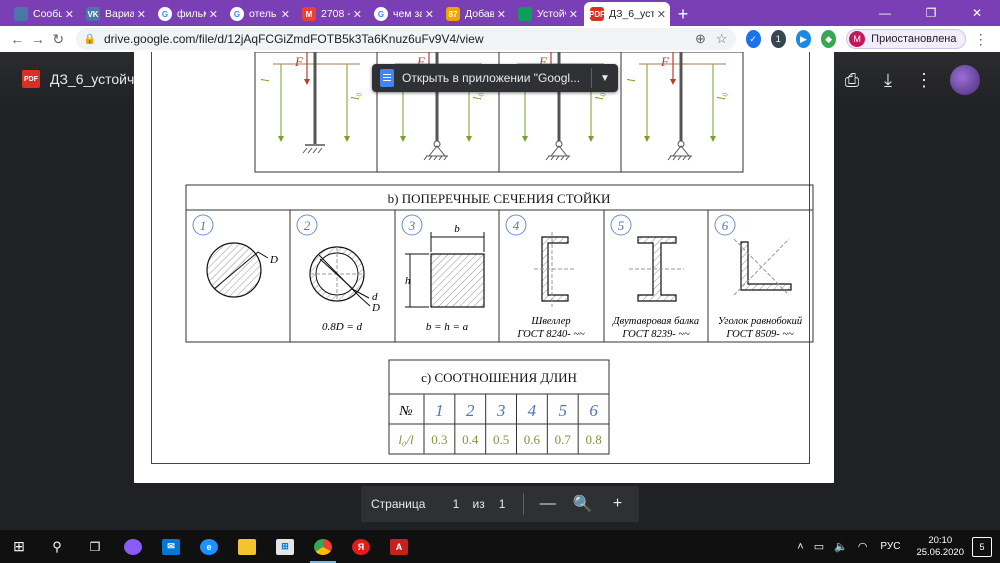  I want to click on tab-title: чем заняты, so click(407, 14).